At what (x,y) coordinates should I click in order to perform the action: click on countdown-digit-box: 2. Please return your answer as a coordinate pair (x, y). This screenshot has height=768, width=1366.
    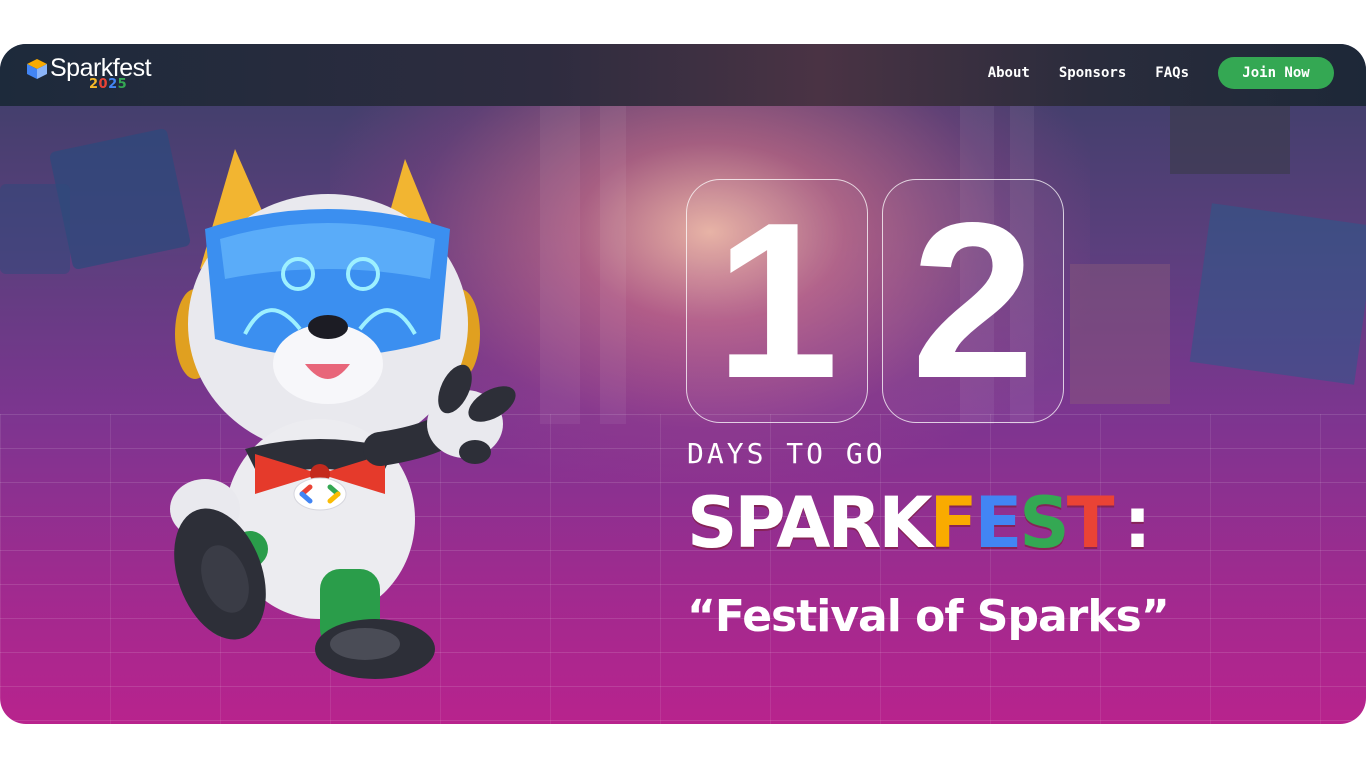
    Looking at the image, I should click on (973, 301).